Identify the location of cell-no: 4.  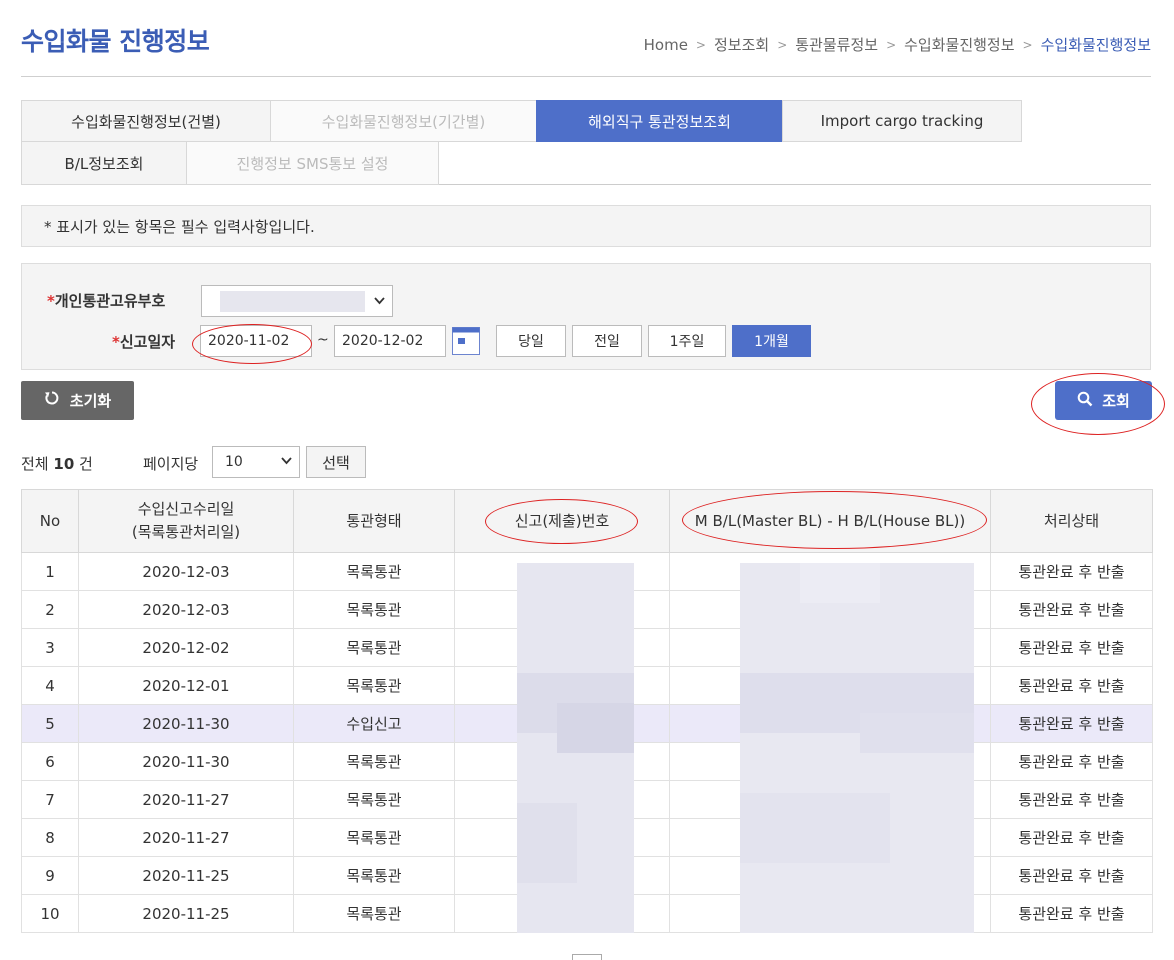
(50, 685).